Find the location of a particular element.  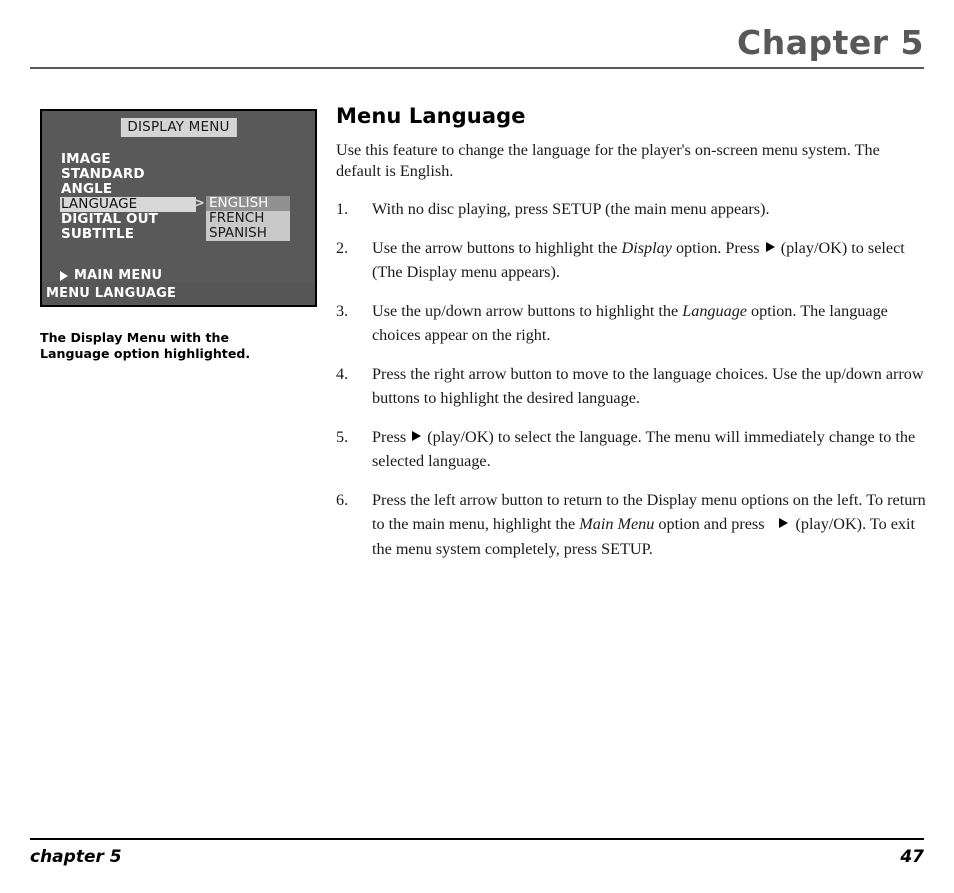

step-number: 3. is located at coordinates (342, 310).